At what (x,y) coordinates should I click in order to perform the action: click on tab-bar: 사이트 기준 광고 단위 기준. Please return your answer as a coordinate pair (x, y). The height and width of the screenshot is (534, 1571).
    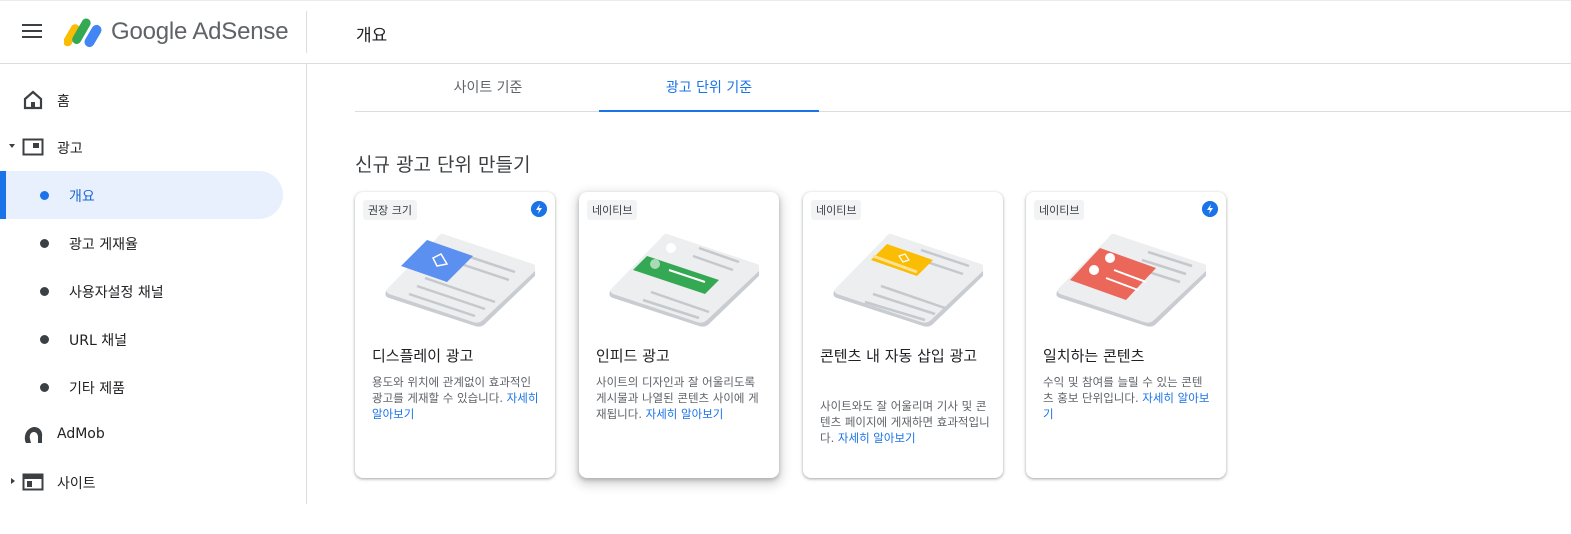
    Looking at the image, I should click on (963, 88).